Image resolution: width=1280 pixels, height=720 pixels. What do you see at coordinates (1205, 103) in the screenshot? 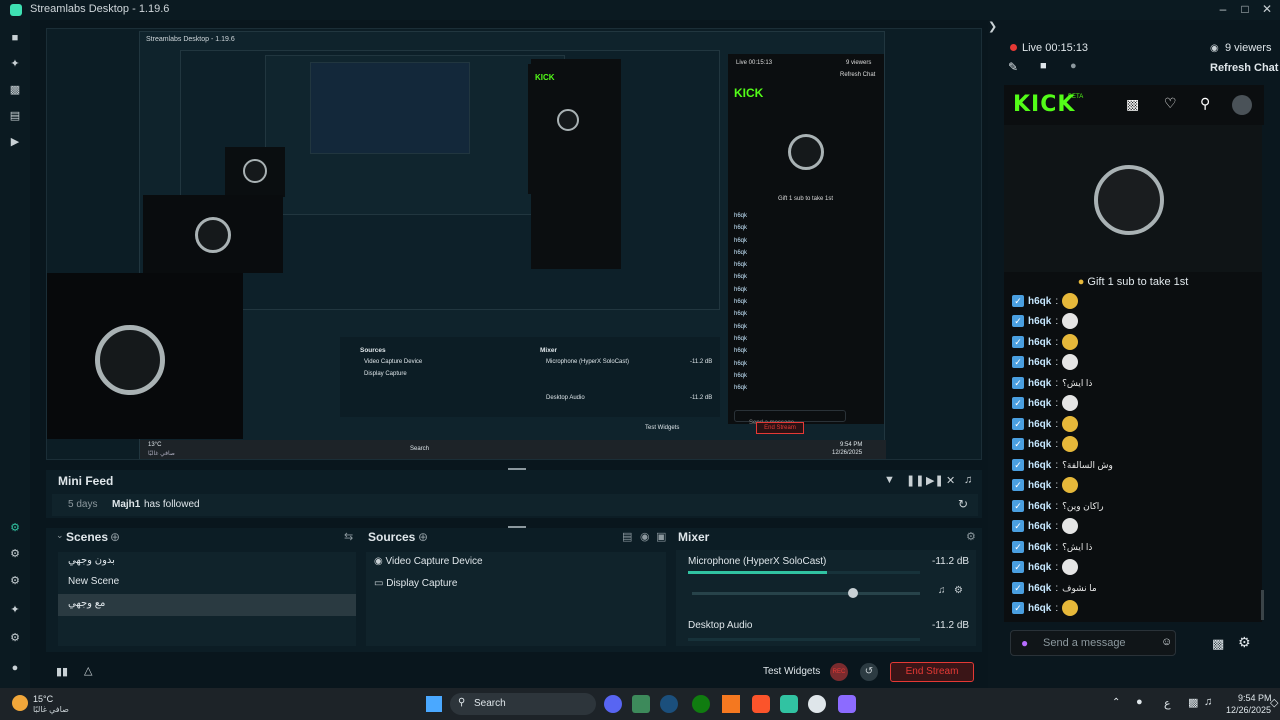
I see `search-icon: ⚲` at bounding box center [1205, 103].